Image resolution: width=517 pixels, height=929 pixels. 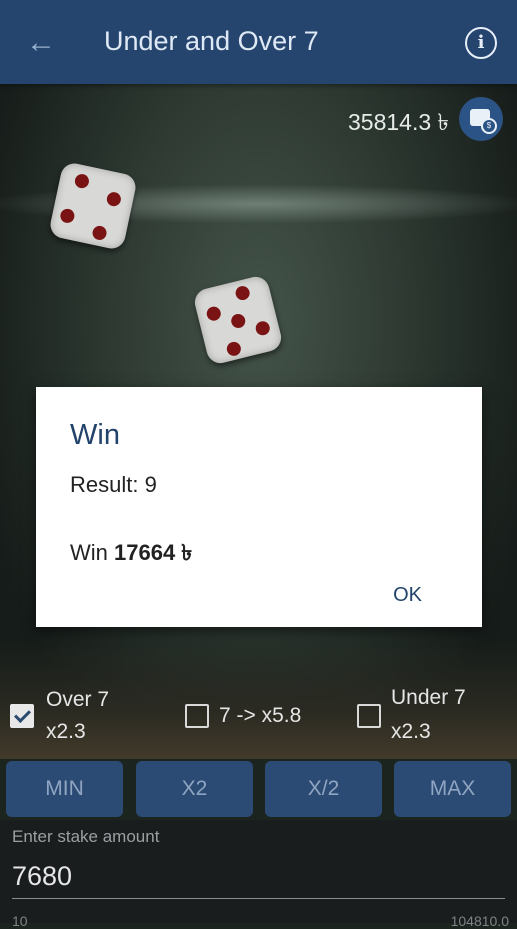 I want to click on dialog-win-label: Win, so click(x=89, y=552).